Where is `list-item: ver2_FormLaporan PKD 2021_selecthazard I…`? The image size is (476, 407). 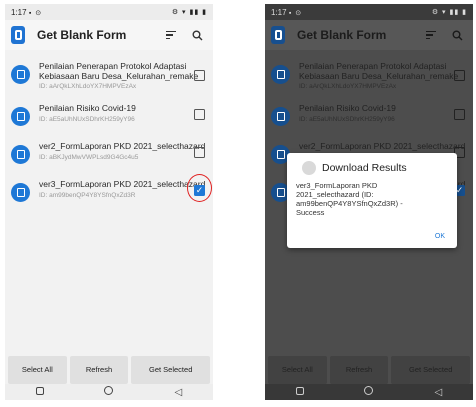
list-item: ver2_FormLaporan PKD 2021_selecthazard I… is located at coordinates (109, 152).